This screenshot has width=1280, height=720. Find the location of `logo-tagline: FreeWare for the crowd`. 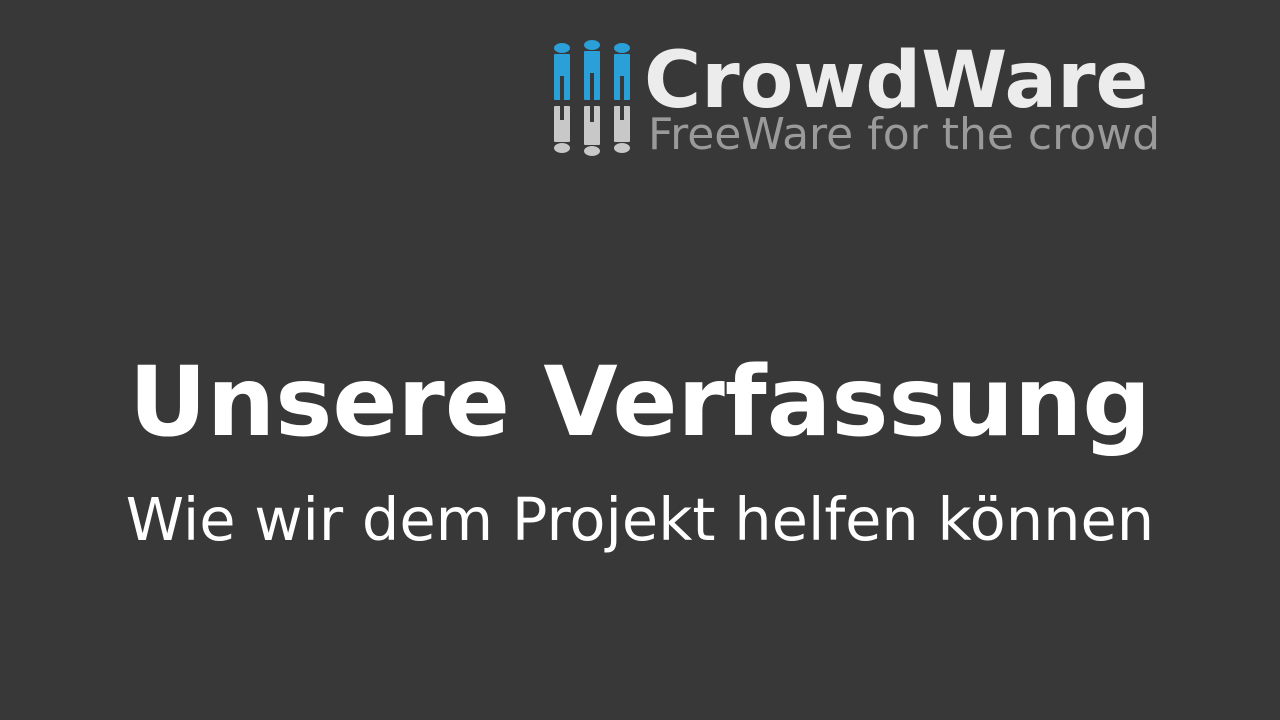

logo-tagline: FreeWare for the crowd is located at coordinates (904, 134).